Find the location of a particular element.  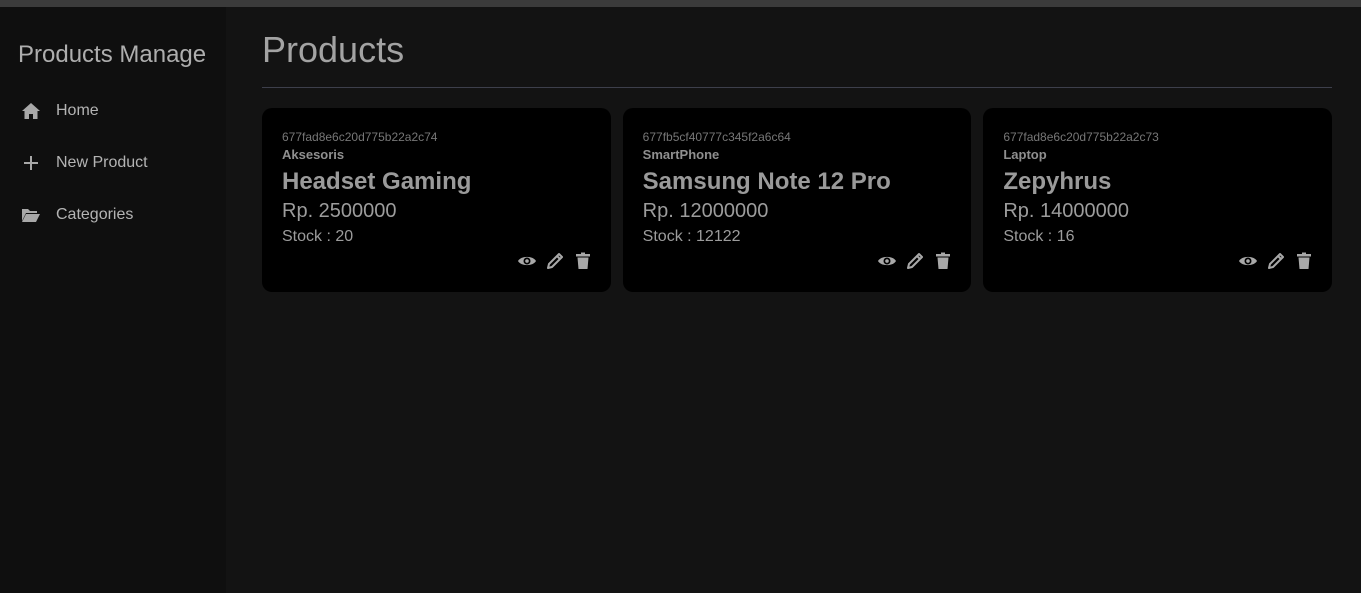

product-price: Rp. 12000000 is located at coordinates (705, 211).